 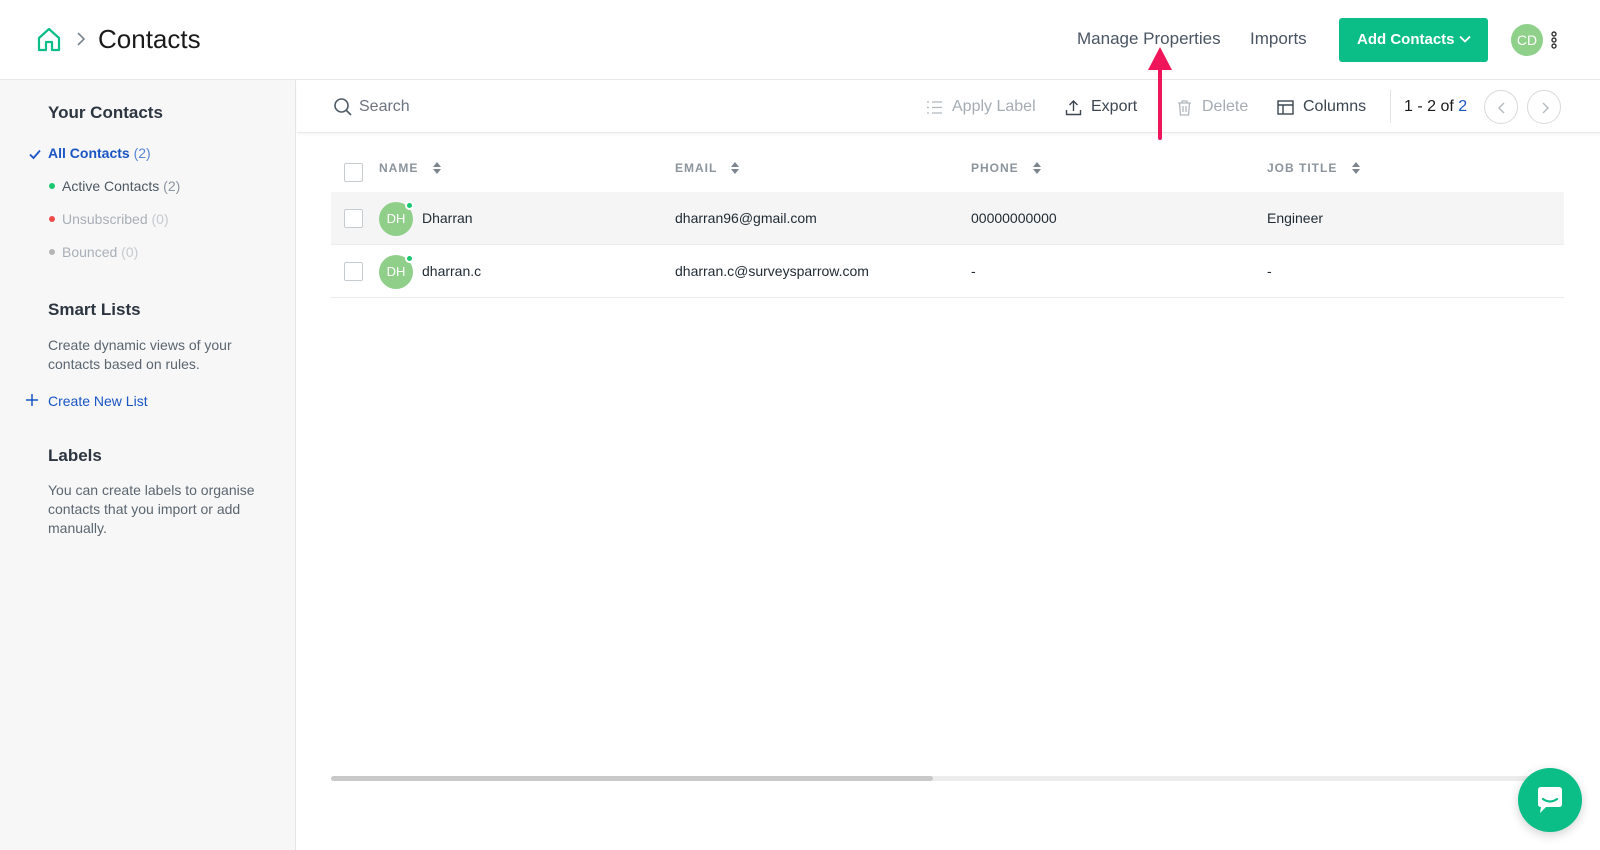 I want to click on next-page-button, so click(x=1544, y=107).